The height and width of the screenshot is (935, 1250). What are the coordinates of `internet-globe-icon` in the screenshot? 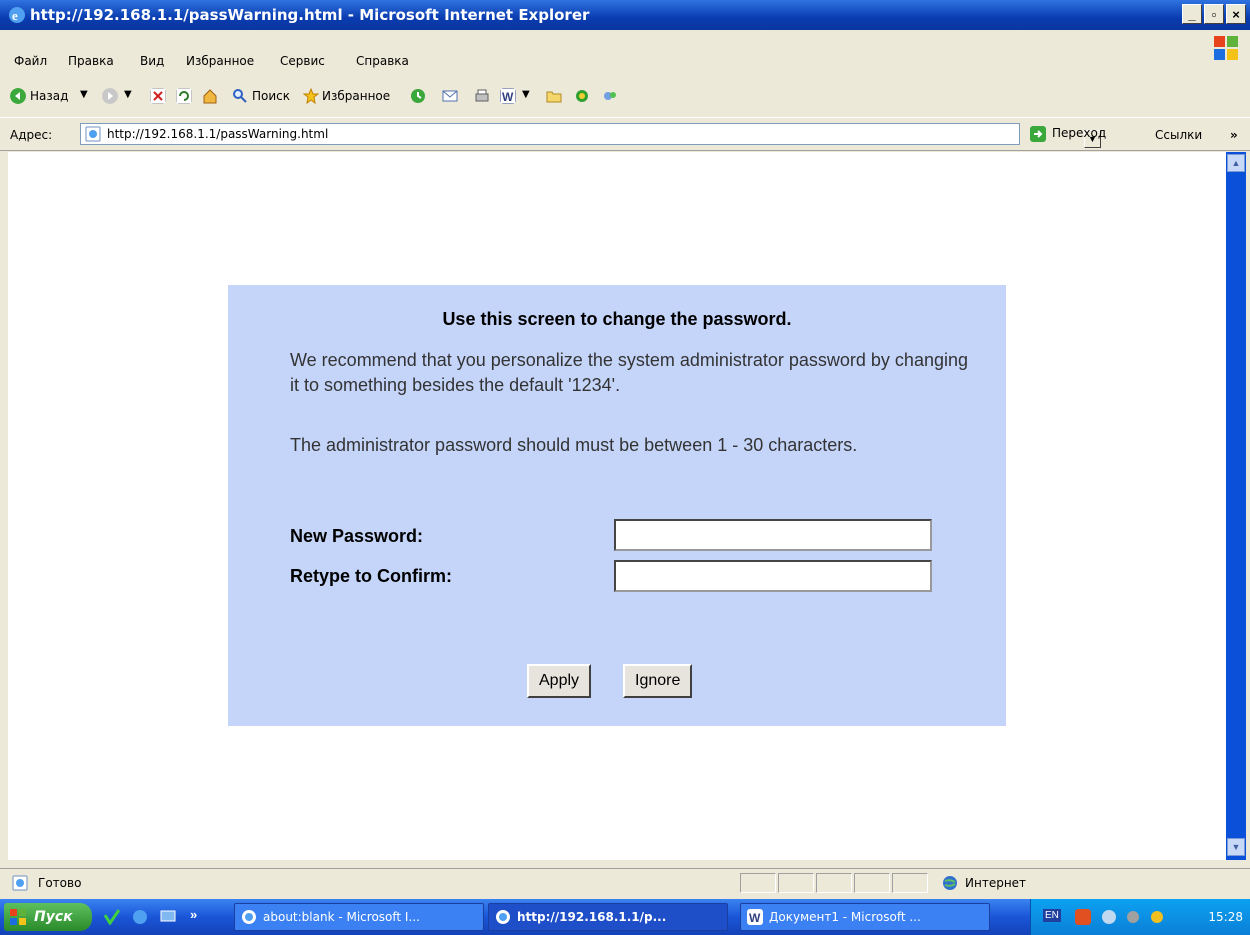 It's located at (950, 883).